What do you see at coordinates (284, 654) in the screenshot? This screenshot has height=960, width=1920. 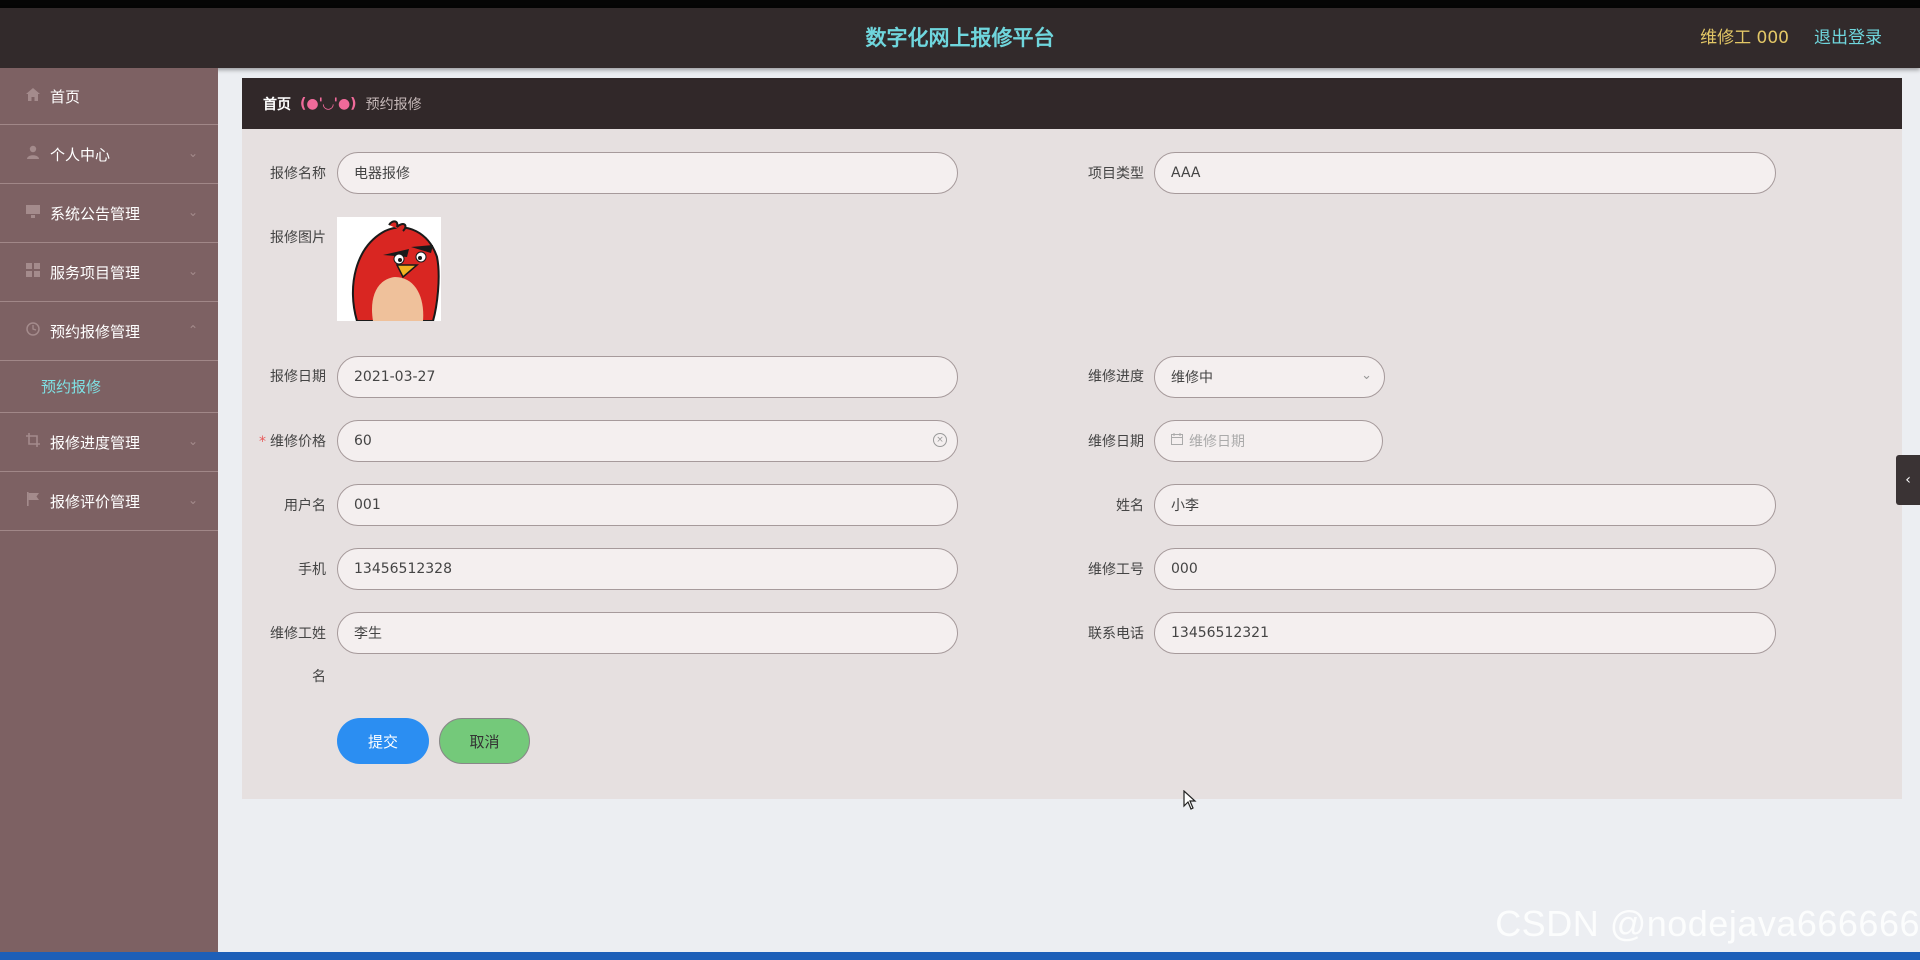 I see `worker-name-label: 维修工姓 名` at bounding box center [284, 654].